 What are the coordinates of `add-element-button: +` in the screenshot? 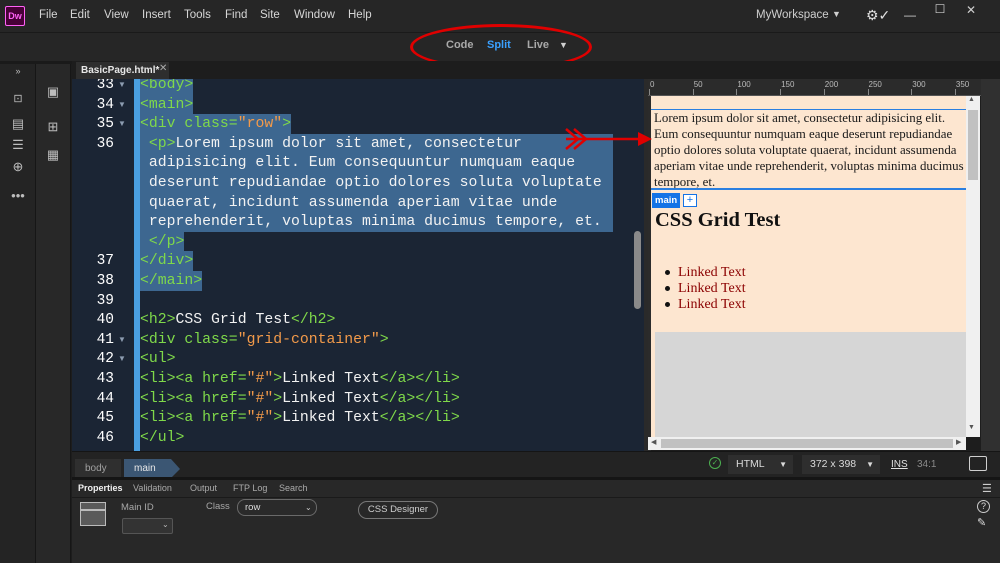 It's located at (690, 200).